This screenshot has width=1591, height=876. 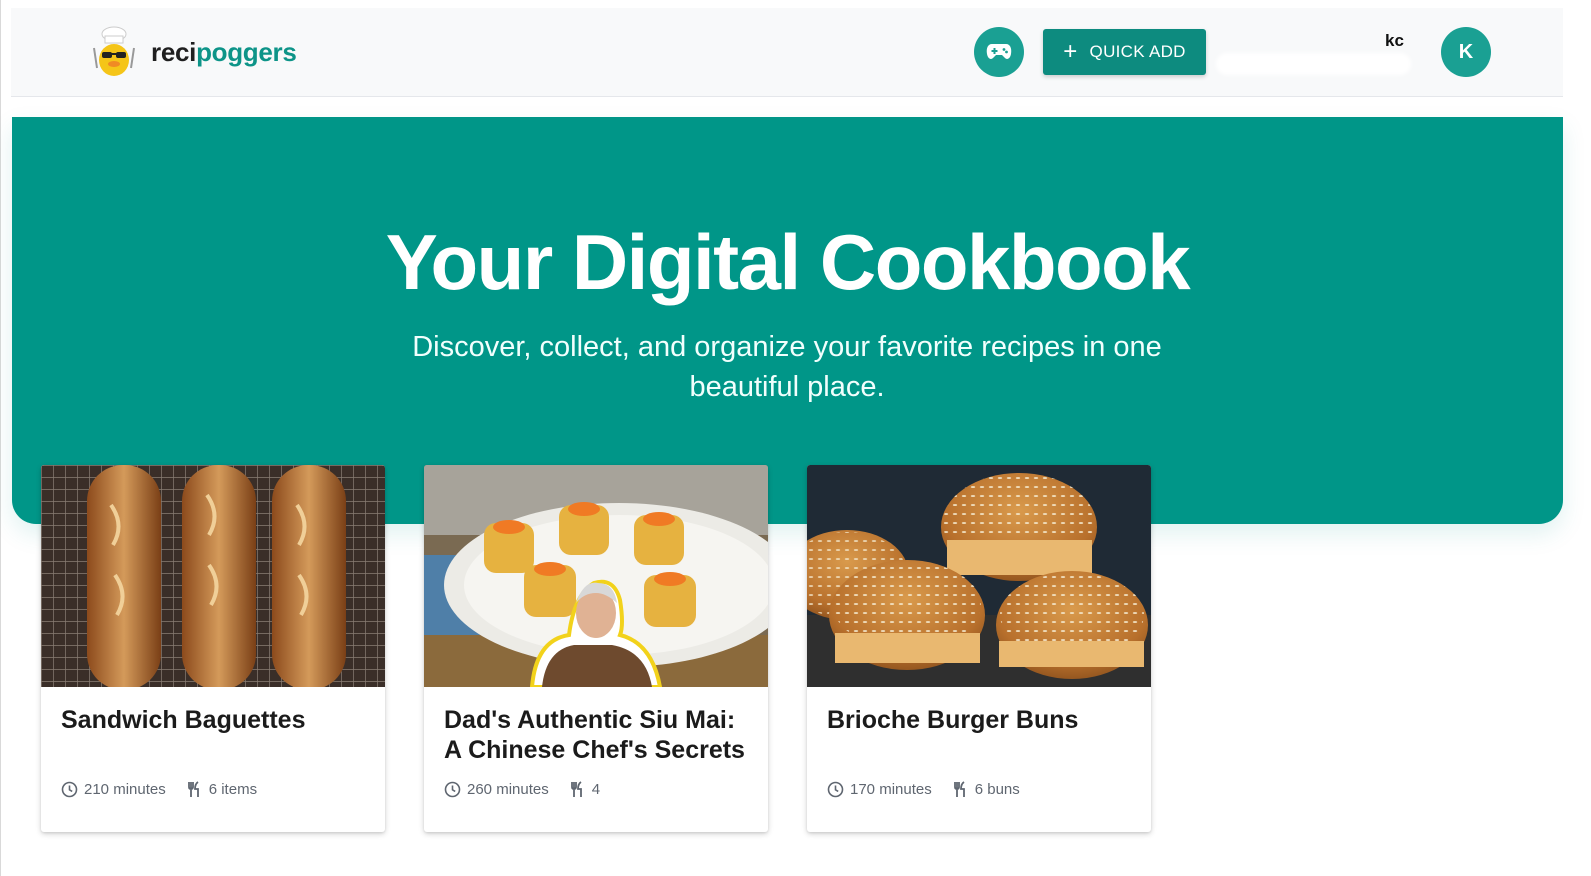 I want to click on servings: 4, so click(x=584, y=789).